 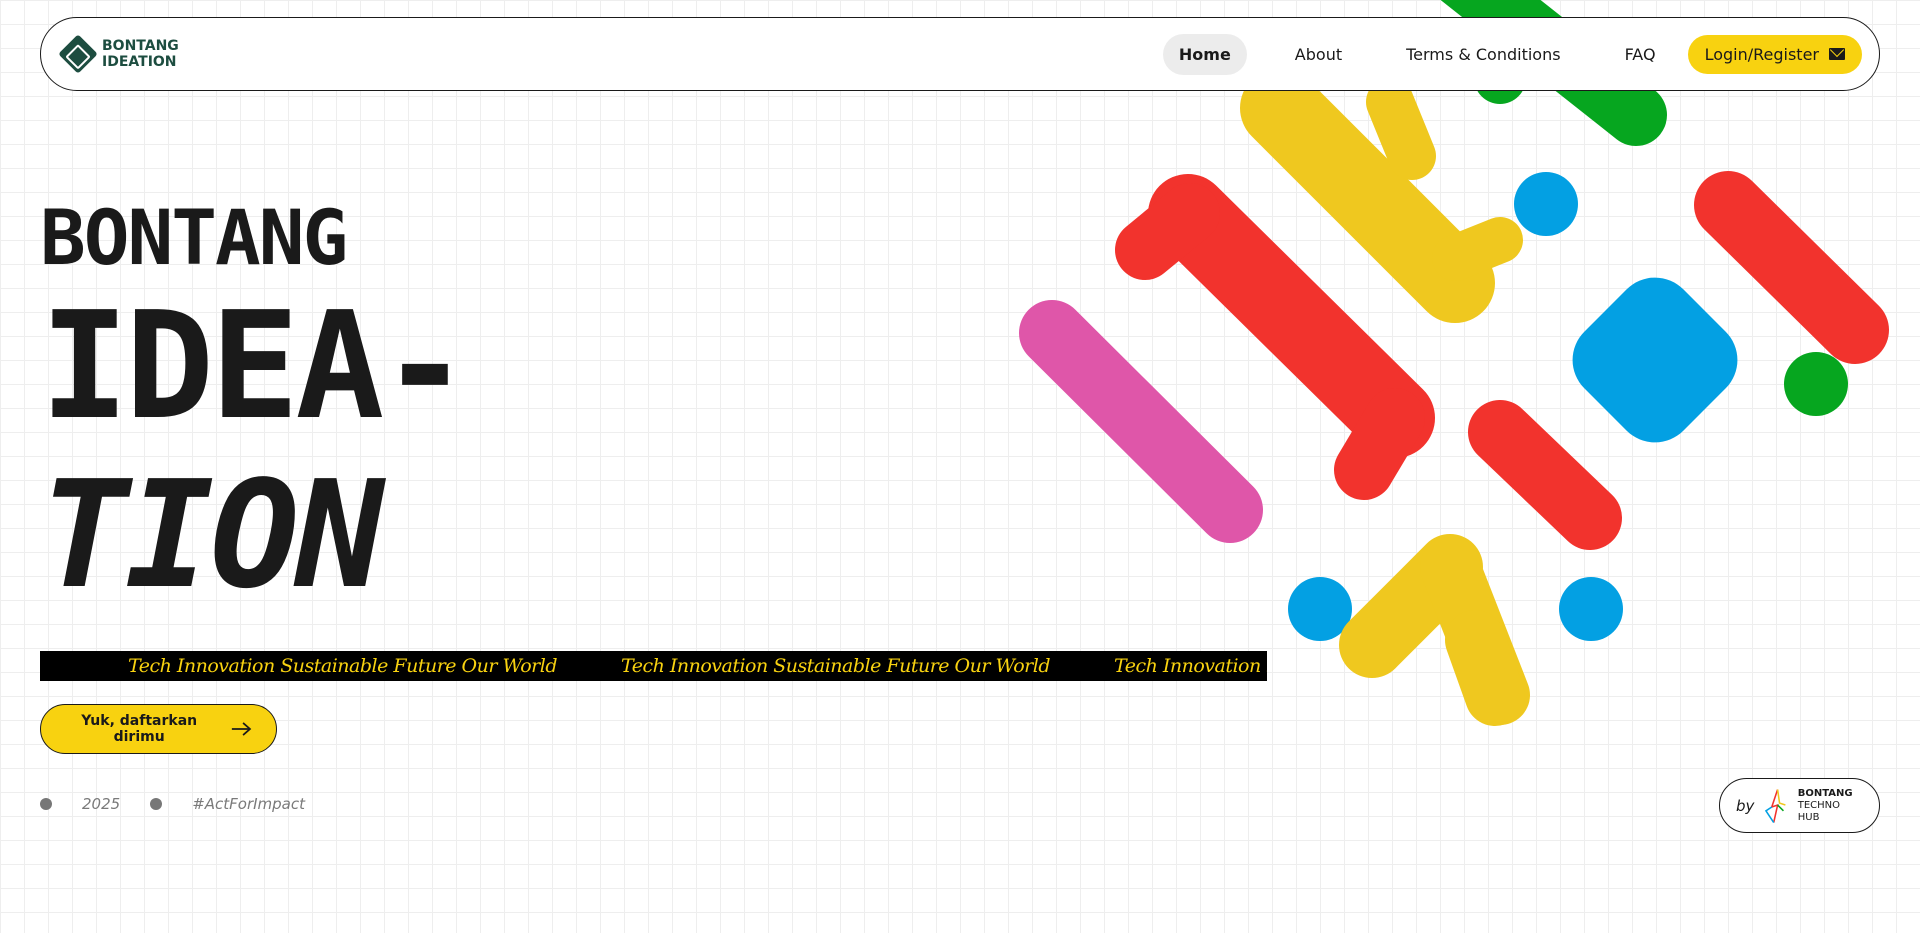 What do you see at coordinates (139, 729) in the screenshot?
I see `register-cta-label: Yuk, daftarkan dirimu` at bounding box center [139, 729].